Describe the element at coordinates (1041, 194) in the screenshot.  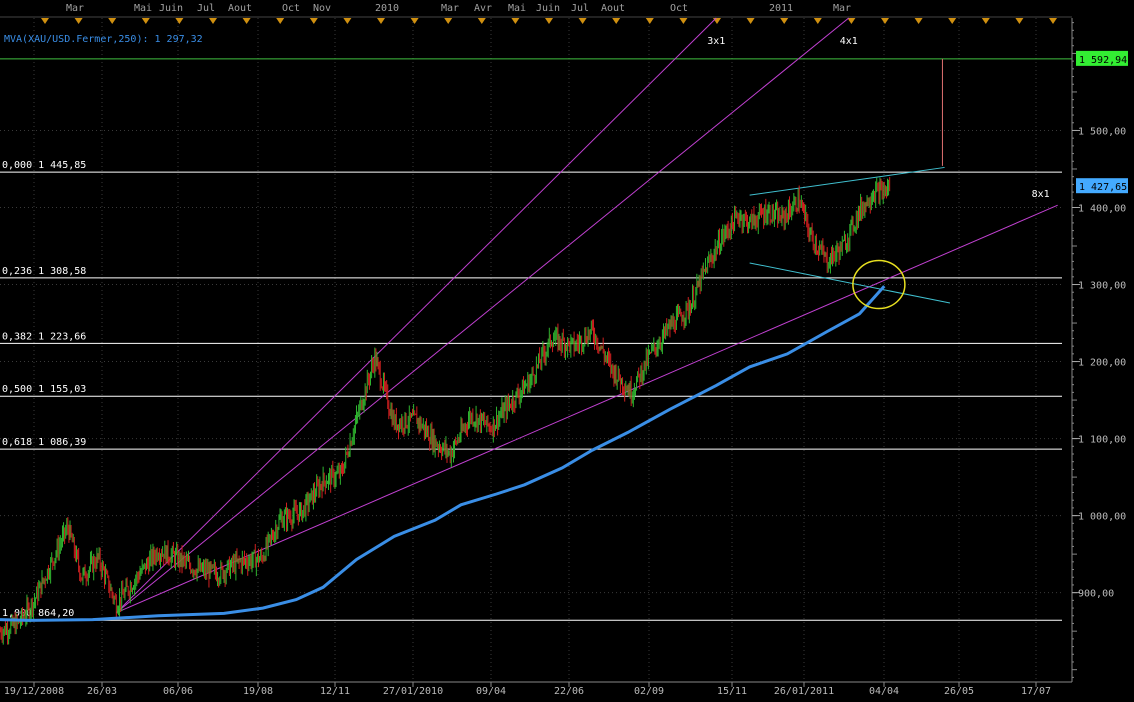
I see `gann-line-label: 8x1` at that location.